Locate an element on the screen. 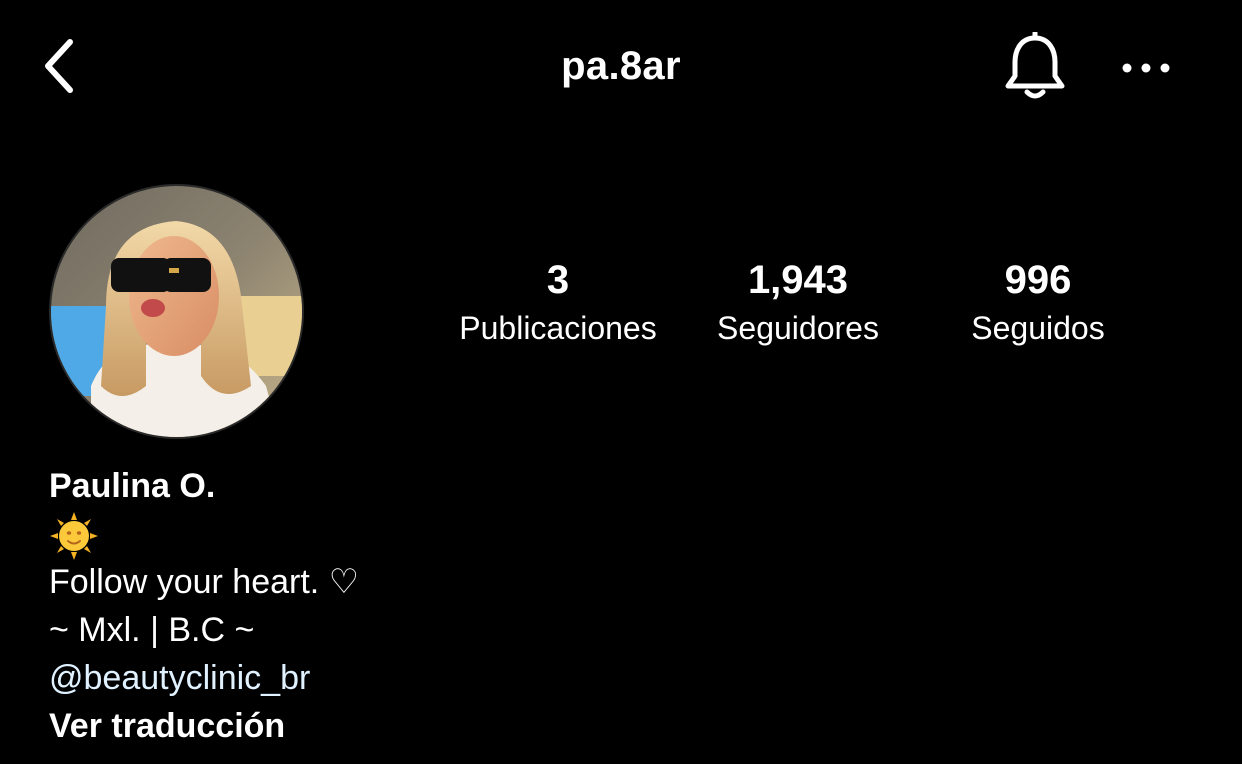  followers-count-stat: 1,943 Seguidores is located at coordinates (798, 304).